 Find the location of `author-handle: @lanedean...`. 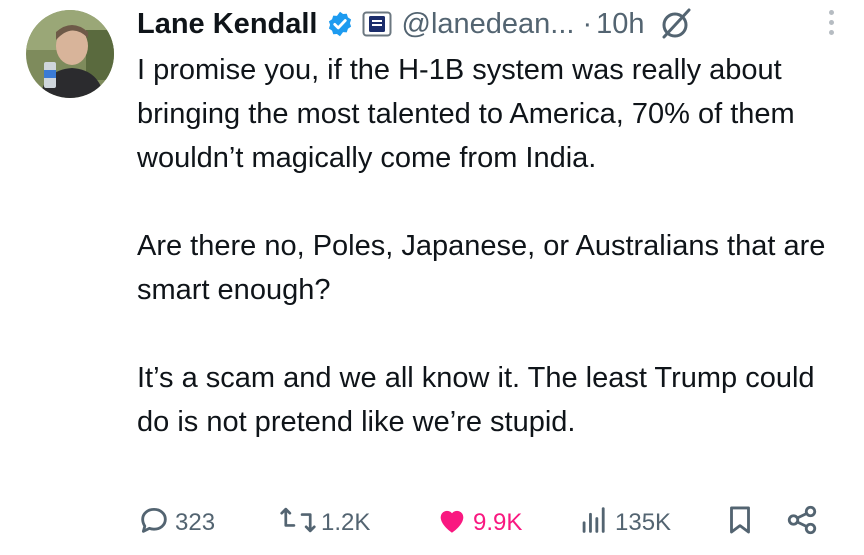

author-handle: @lanedean... is located at coordinates (488, 24).